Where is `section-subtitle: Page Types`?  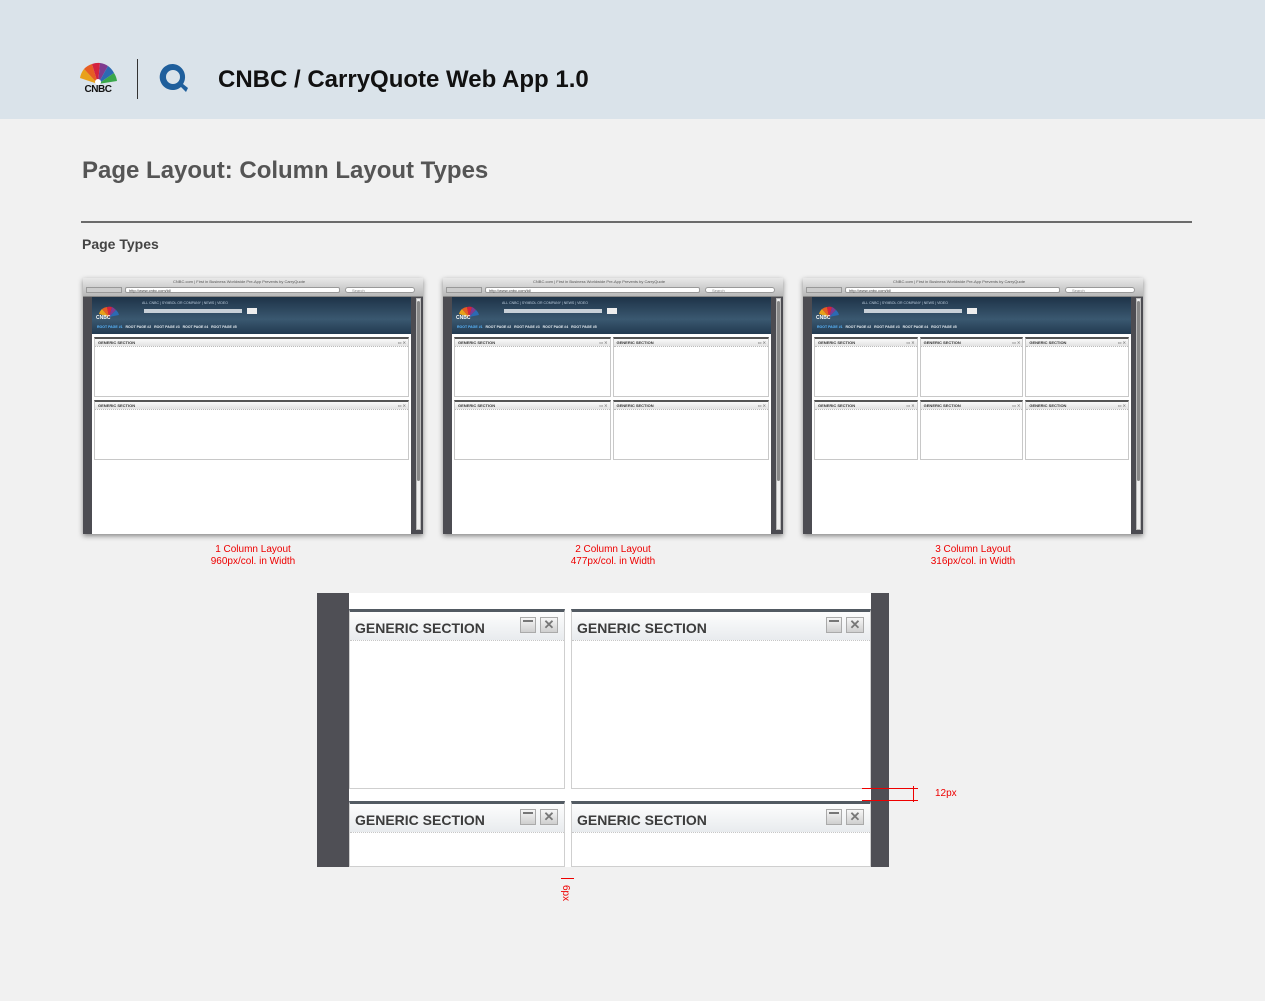 section-subtitle: Page Types is located at coordinates (120, 244).